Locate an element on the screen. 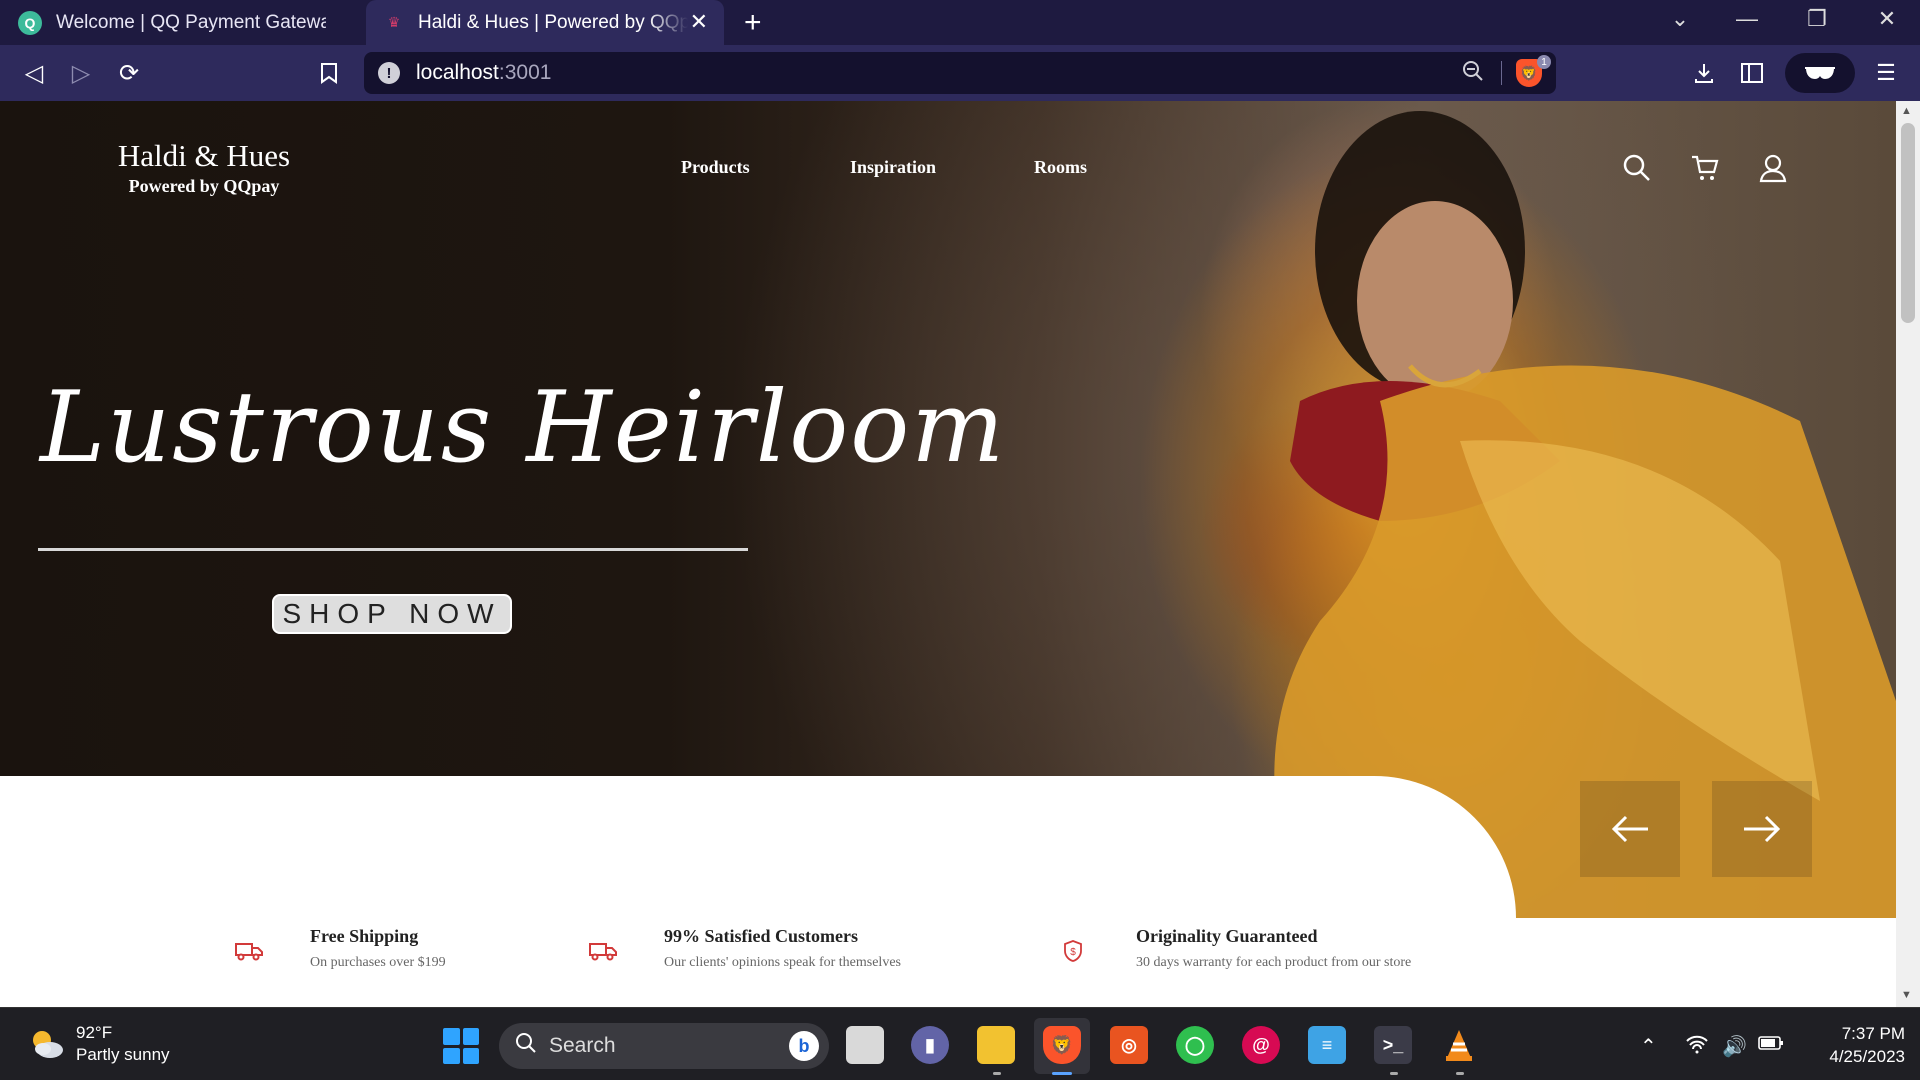 Image resolution: width=1920 pixels, height=1080 pixels. site-info-icon: ! is located at coordinates (389, 73).